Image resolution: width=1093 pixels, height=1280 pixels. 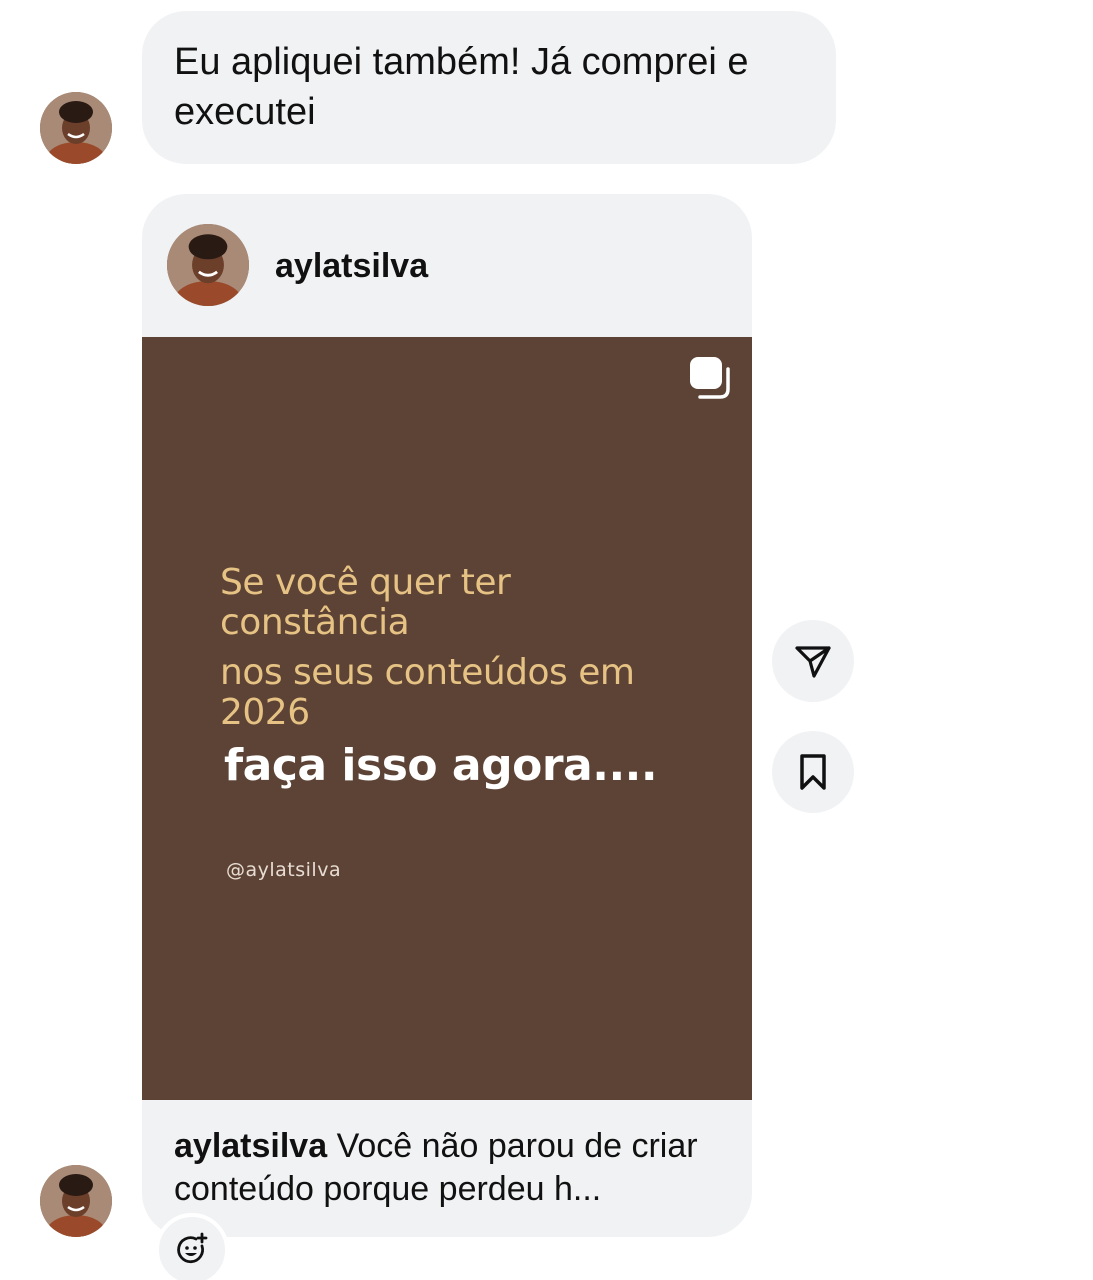 I want to click on carousel-icon, so click(x=710, y=378).